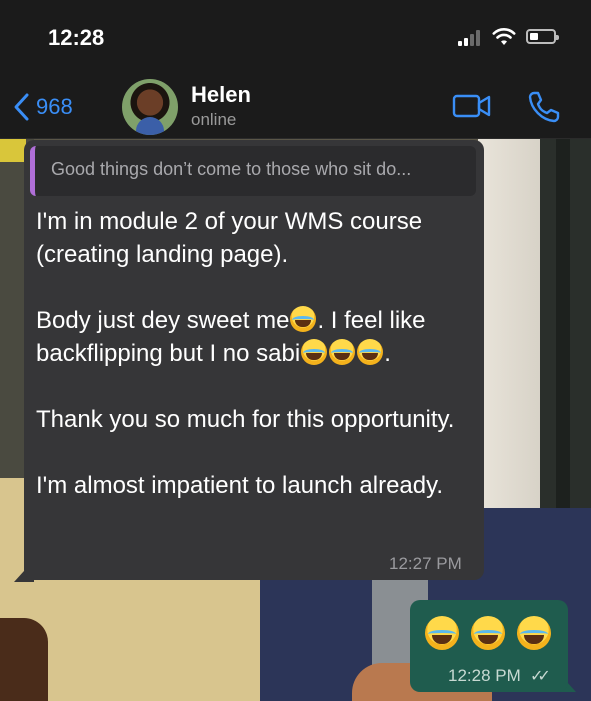 The image size is (591, 701). Describe the element at coordinates (163, 320) in the screenshot. I see `message-paragraph: Body just dey sweet me` at that location.